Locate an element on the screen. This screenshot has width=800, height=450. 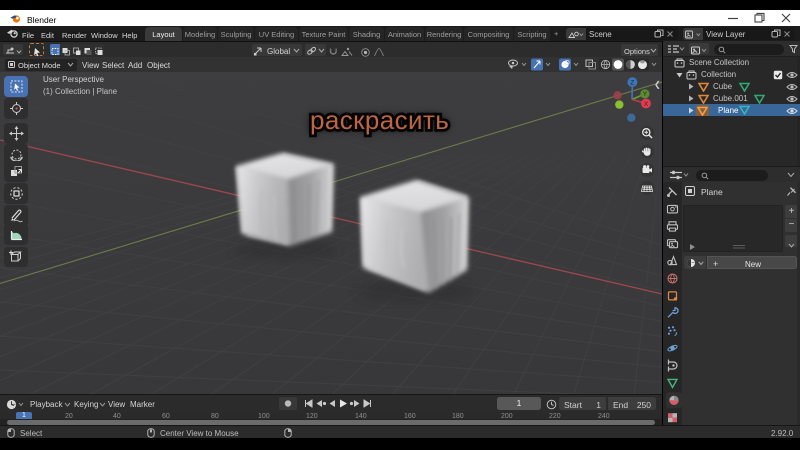
svg-text: X is located at coordinates (646, 104).